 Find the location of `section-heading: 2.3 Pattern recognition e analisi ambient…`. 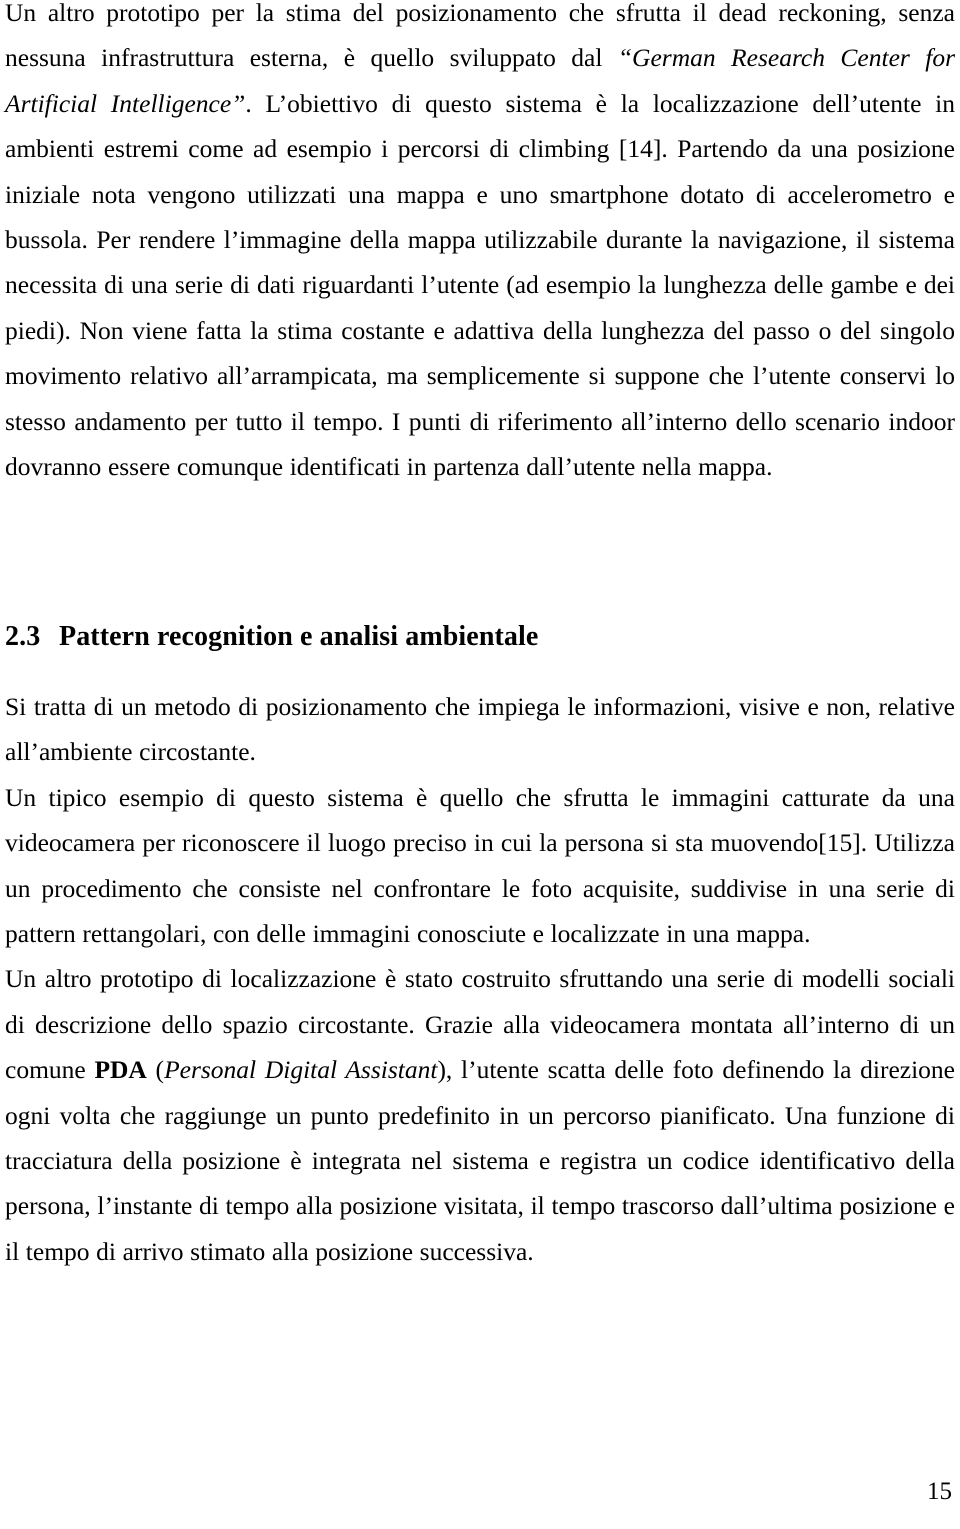

section-heading: 2.3 Pattern recognition e analisi ambient… is located at coordinates (480, 637).